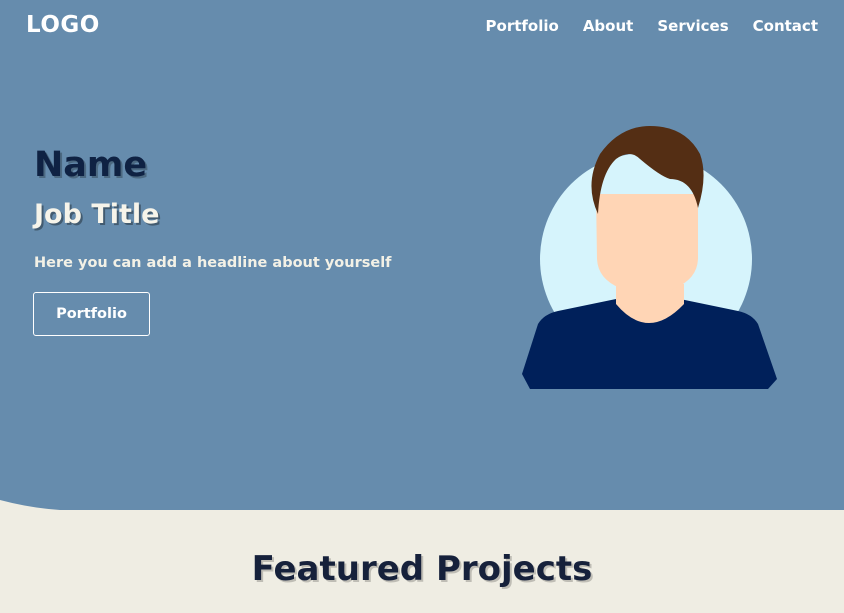 Image resolution: width=844 pixels, height=613 pixels. What do you see at coordinates (422, 569) in the screenshot?
I see `featured-projects-title: Featured Projects` at bounding box center [422, 569].